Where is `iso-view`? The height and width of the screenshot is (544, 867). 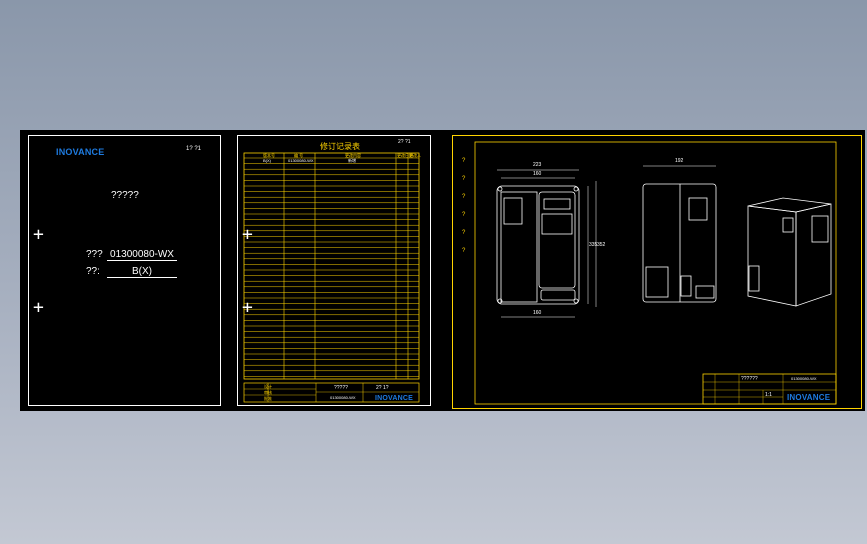 iso-view is located at coordinates (789, 252).